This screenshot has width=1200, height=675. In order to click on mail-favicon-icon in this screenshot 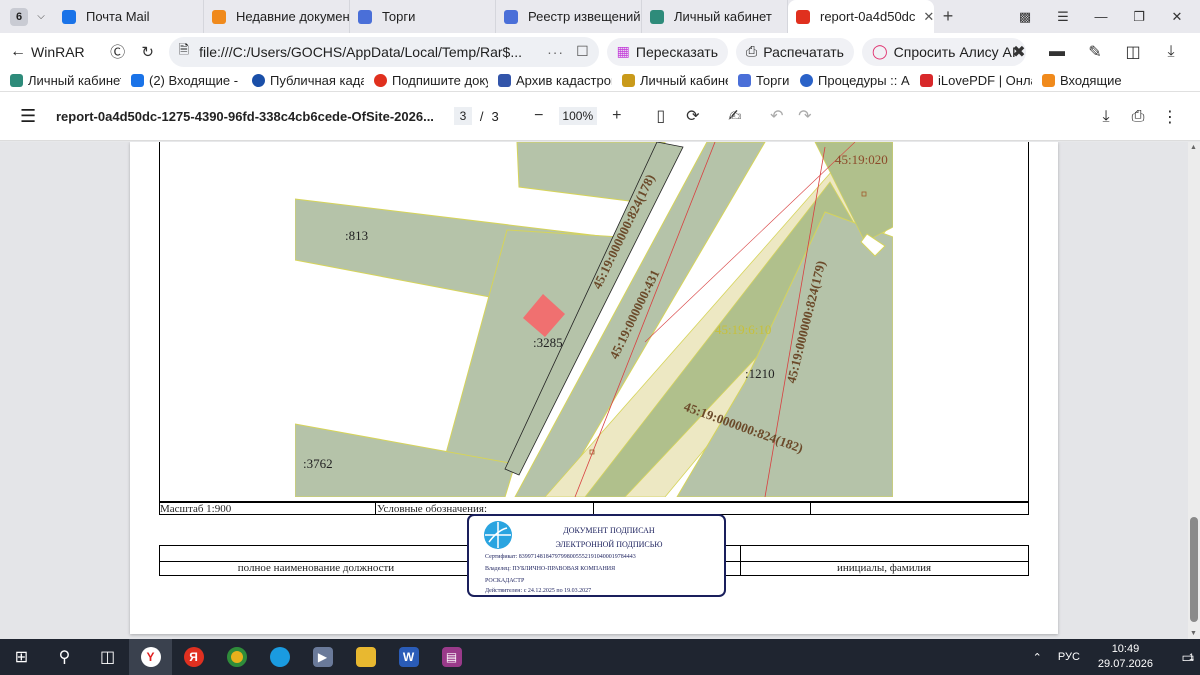, I will do `click(69, 16)`.